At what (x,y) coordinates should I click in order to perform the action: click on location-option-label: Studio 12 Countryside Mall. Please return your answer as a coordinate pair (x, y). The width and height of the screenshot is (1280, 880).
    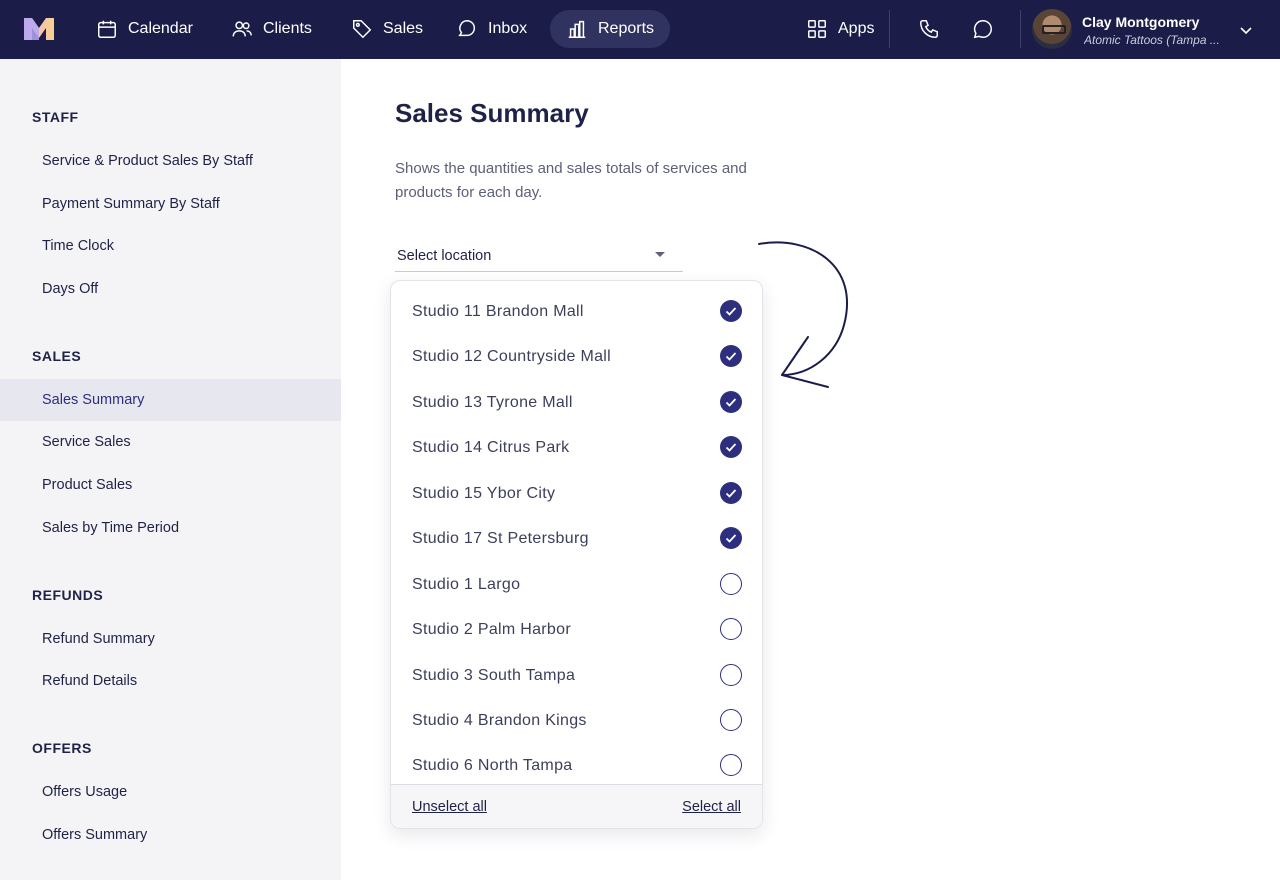
    Looking at the image, I should click on (512, 356).